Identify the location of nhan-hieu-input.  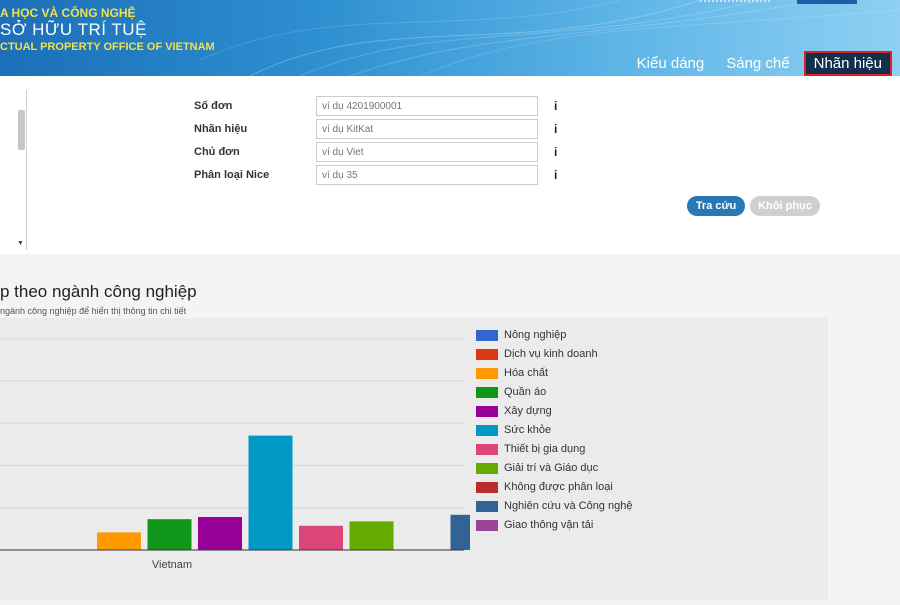
(427, 129).